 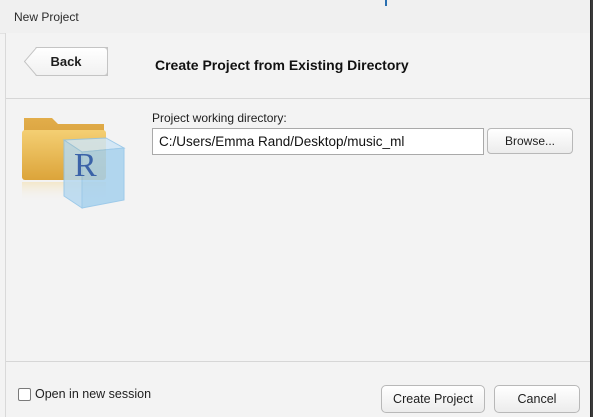 I want to click on open-new-session-label: Open in new session, so click(x=93, y=394).